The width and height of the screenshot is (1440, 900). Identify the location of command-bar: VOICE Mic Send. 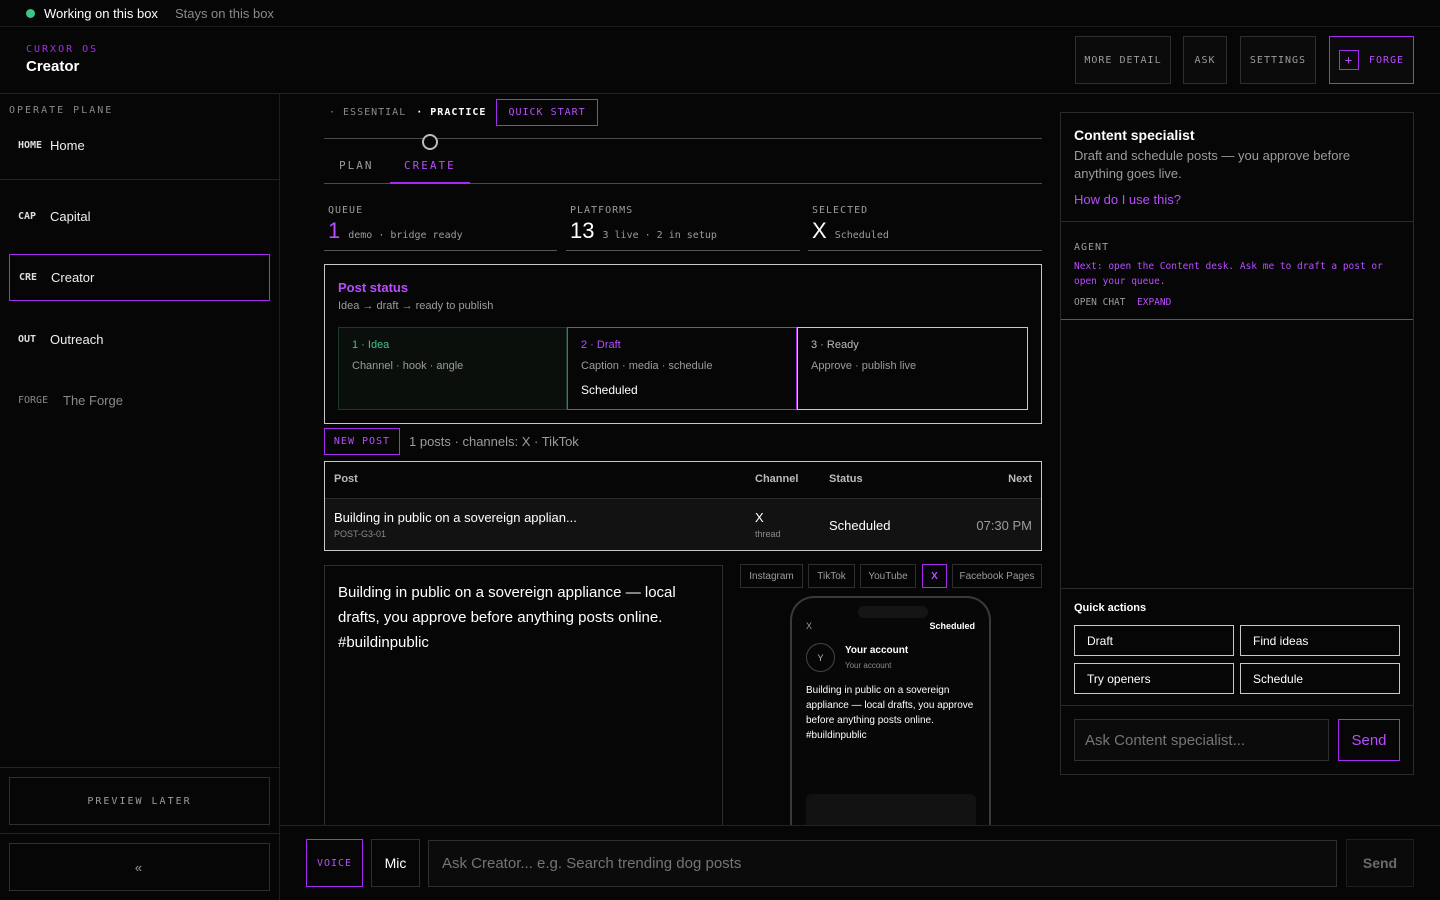
(860, 862).